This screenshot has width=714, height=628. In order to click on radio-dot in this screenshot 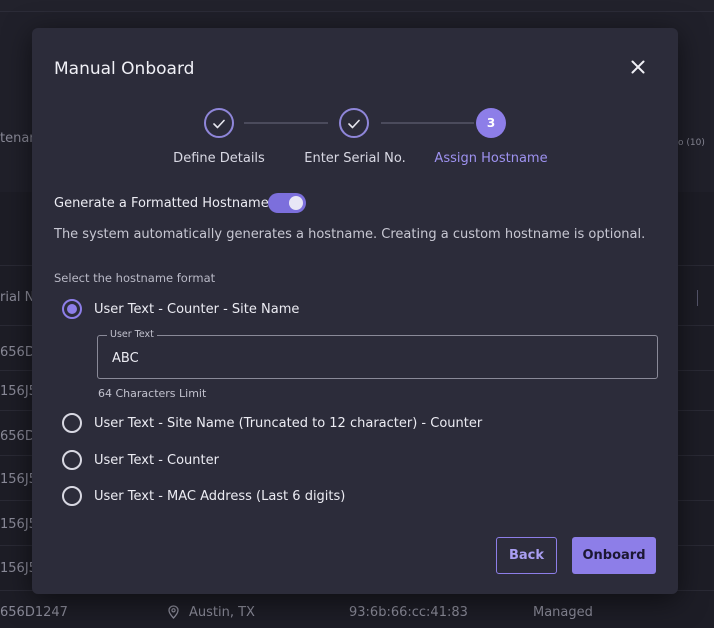, I will do `click(72, 309)`.